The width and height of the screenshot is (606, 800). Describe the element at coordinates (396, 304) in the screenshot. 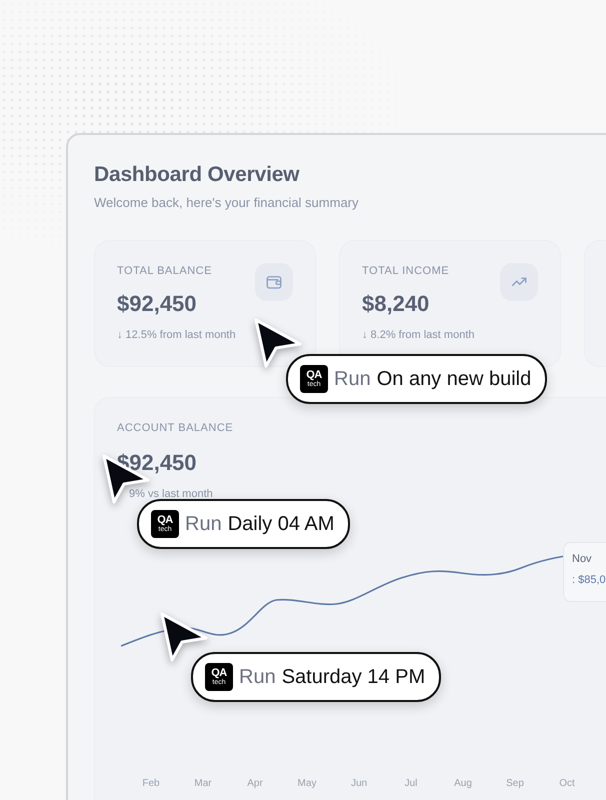

I see `stat-value: $8,240` at that location.